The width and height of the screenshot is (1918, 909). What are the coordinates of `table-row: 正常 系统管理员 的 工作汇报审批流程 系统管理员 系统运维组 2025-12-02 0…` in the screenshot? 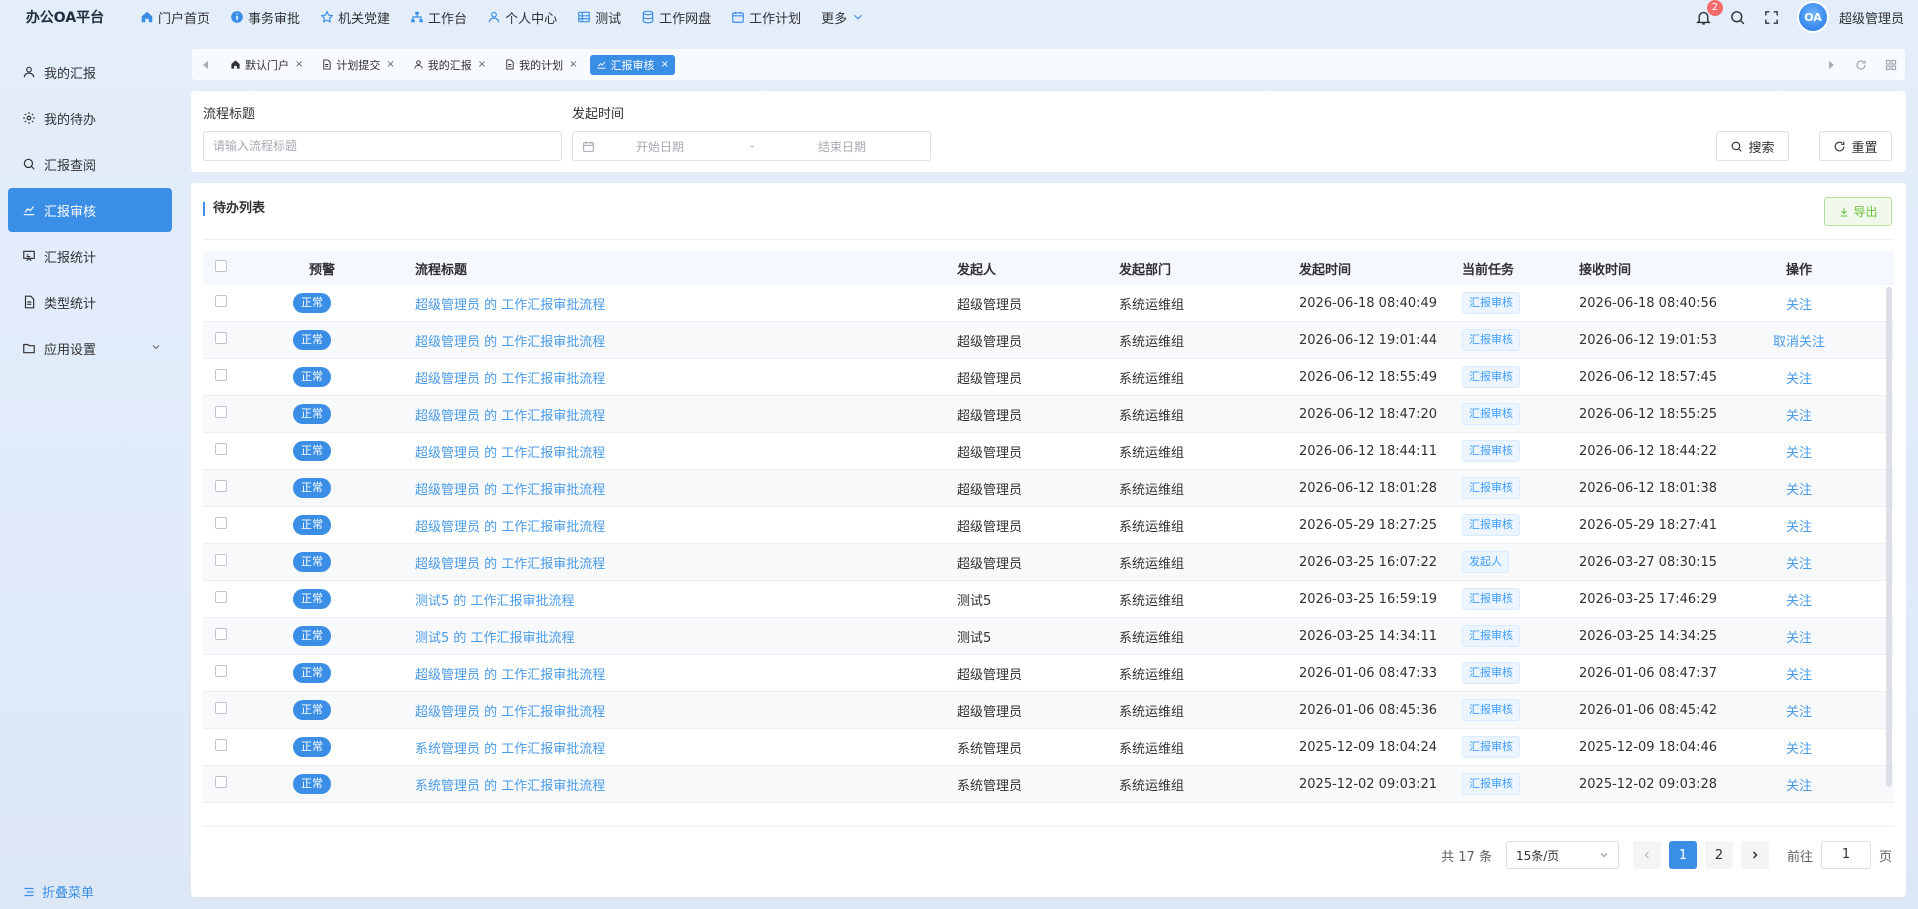 It's located at (1048, 784).